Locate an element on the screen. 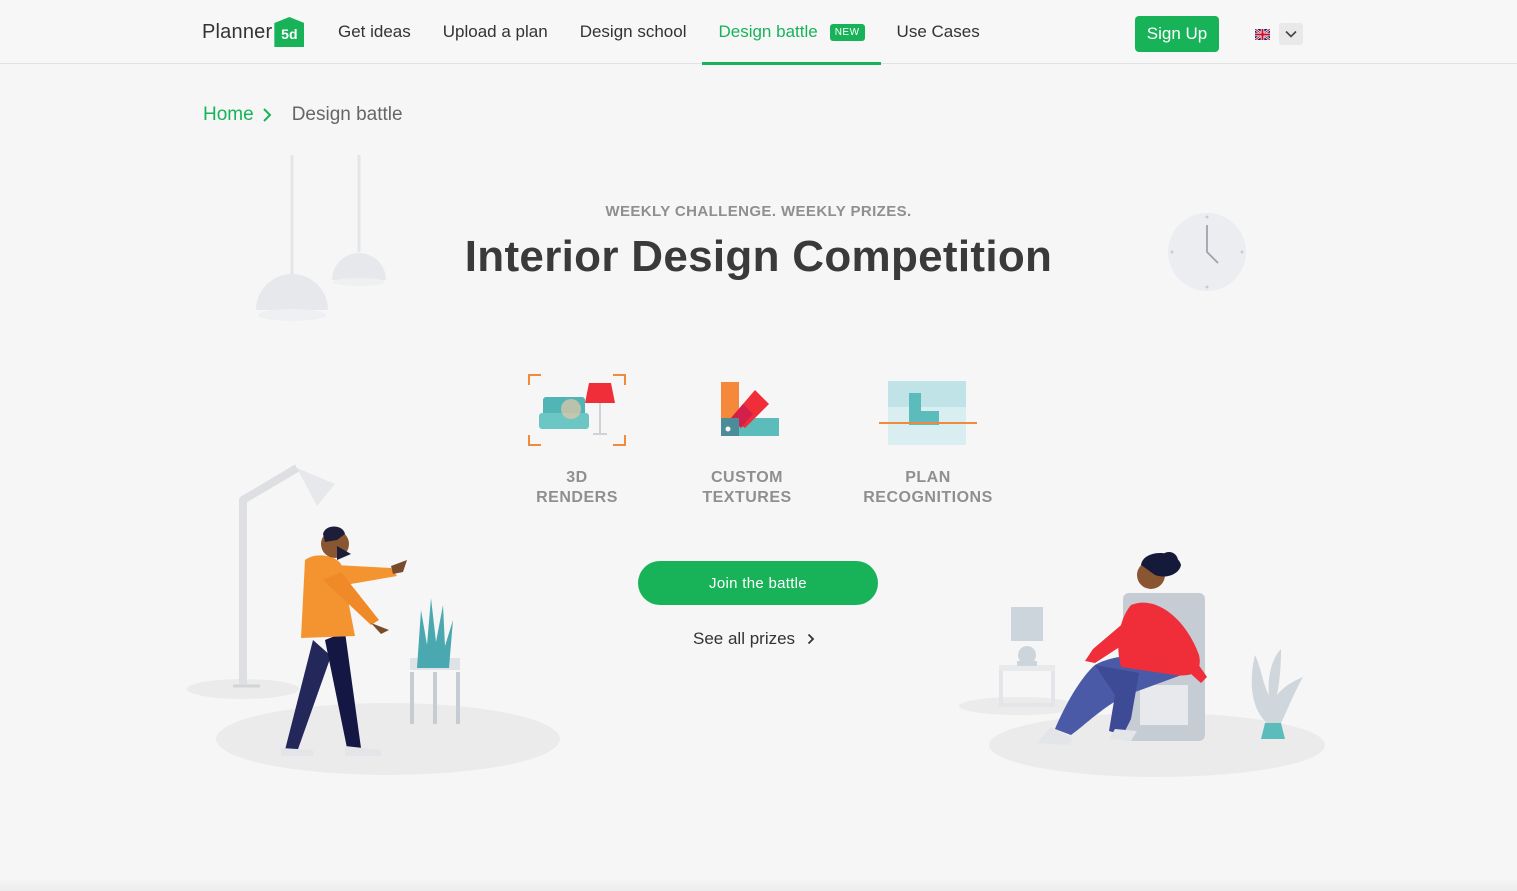  nav-upload-plan: Upload a plan is located at coordinates (495, 32).